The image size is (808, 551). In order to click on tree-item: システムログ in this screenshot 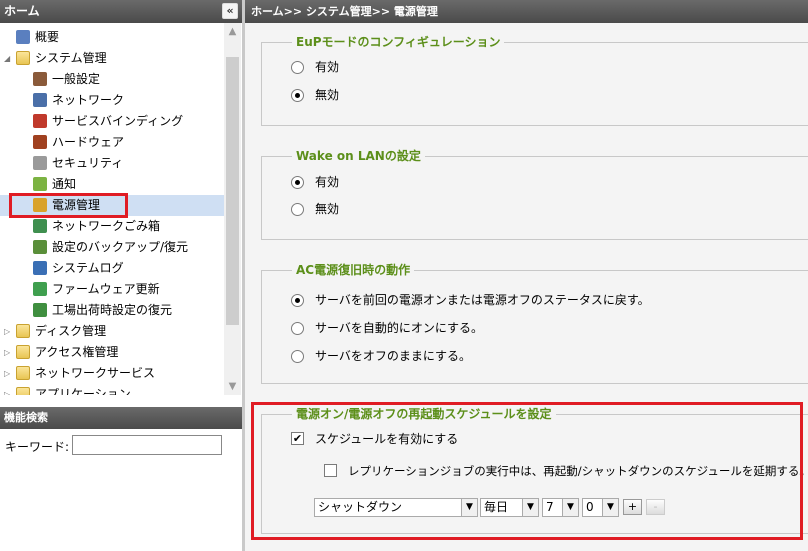, I will do `click(112, 268)`.